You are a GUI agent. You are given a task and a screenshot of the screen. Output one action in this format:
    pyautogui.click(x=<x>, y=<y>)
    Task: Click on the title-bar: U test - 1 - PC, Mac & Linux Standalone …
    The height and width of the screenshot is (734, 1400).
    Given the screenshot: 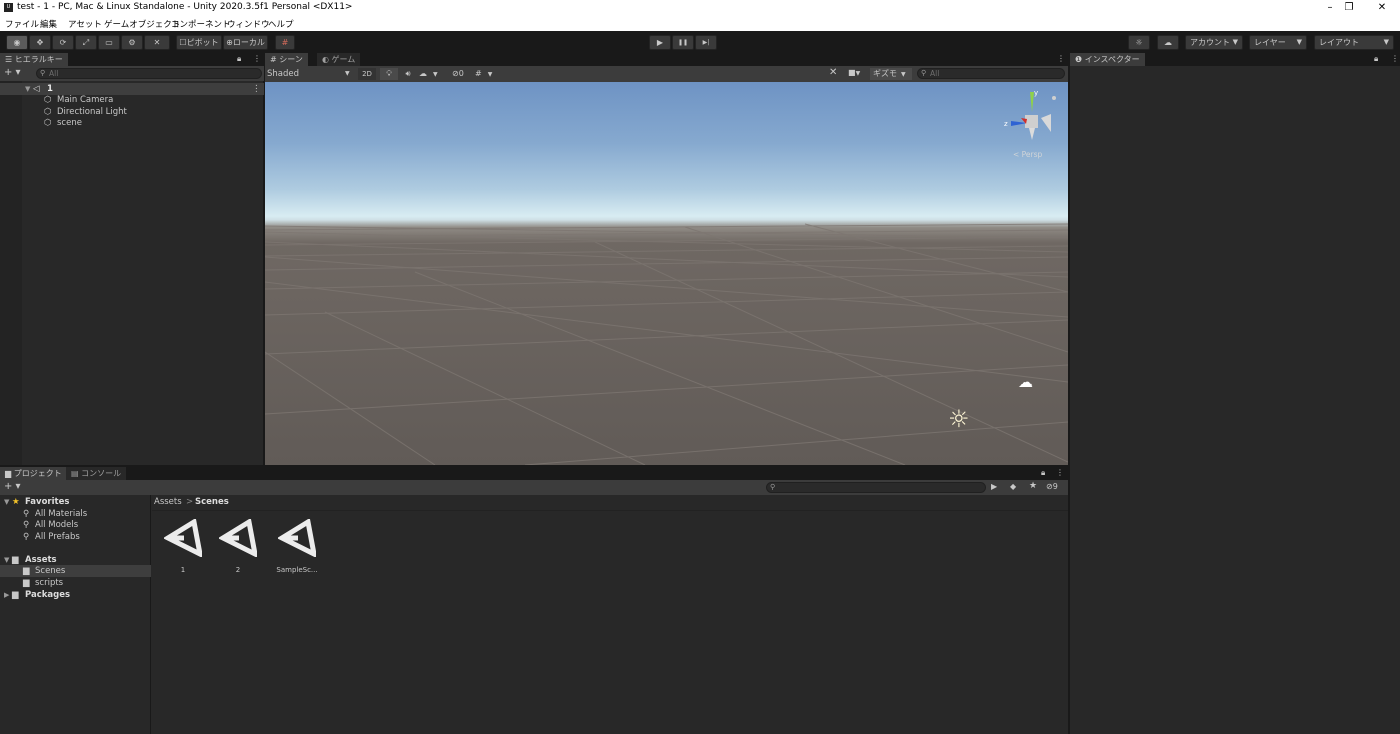 What is the action you would take?
    pyautogui.click(x=700, y=8)
    